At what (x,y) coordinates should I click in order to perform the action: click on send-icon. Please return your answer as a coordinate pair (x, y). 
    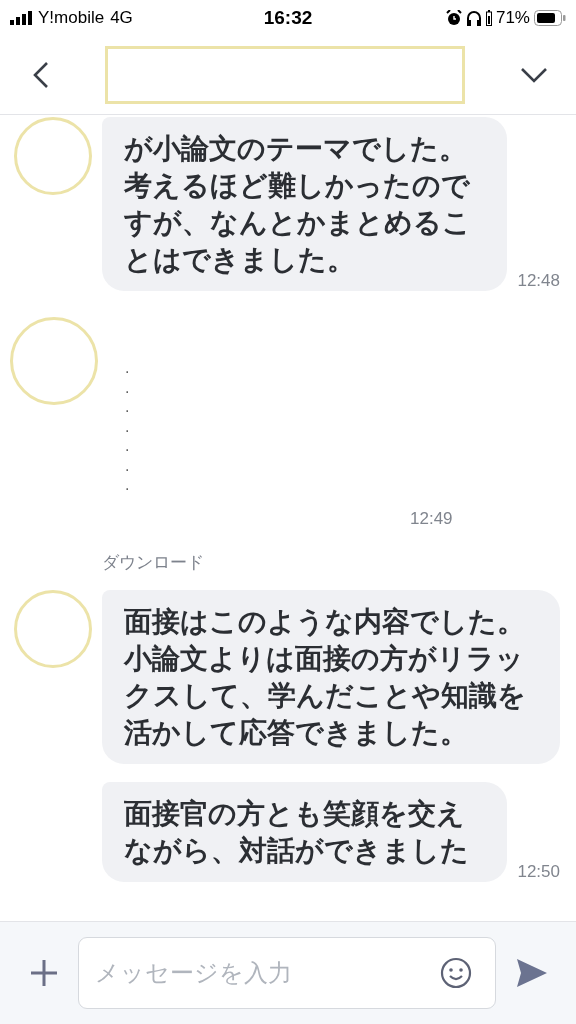
    Looking at the image, I should click on (532, 973).